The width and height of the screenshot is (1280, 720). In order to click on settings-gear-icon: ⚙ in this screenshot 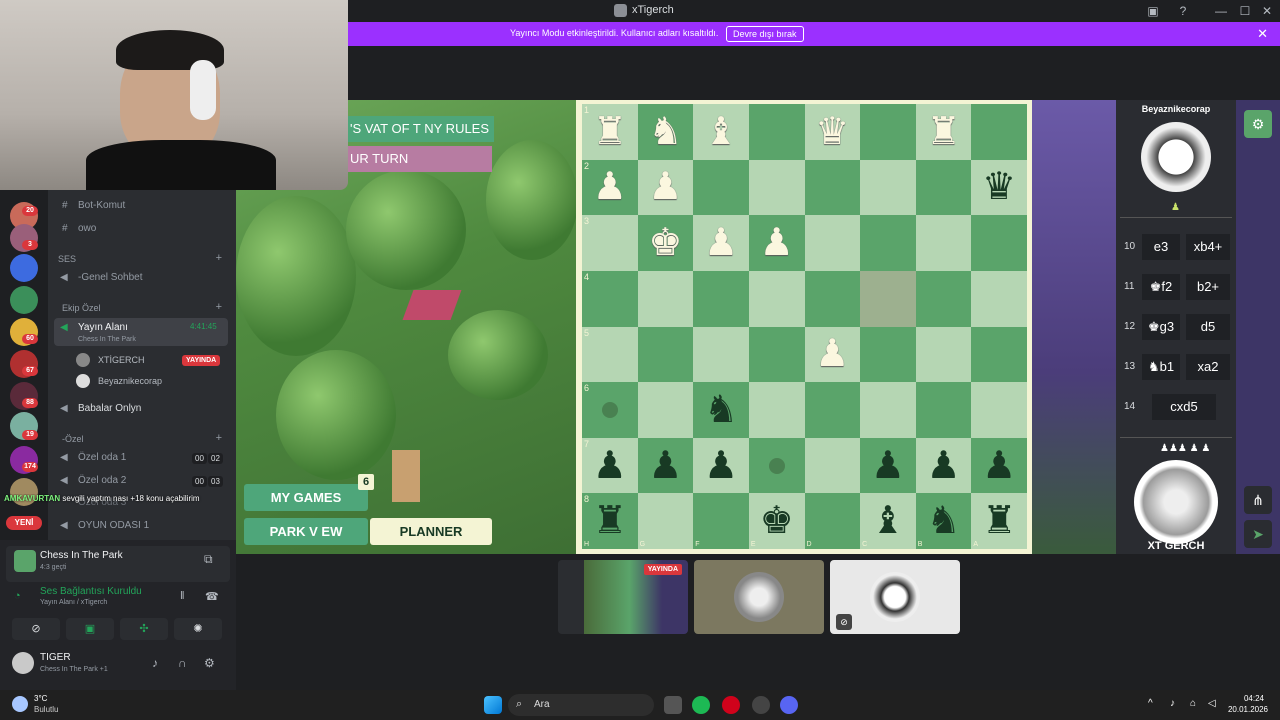, I will do `click(1258, 124)`.